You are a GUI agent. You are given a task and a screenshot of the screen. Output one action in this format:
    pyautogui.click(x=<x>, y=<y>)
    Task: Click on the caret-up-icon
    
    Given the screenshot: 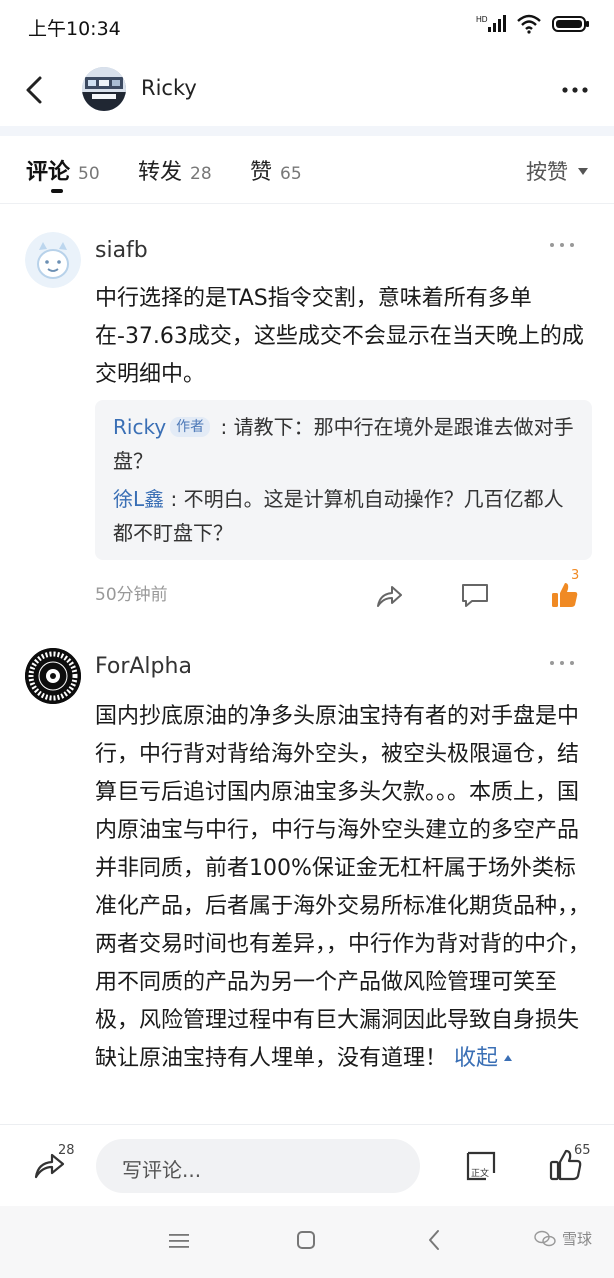 What is the action you would take?
    pyautogui.click(x=508, y=1058)
    